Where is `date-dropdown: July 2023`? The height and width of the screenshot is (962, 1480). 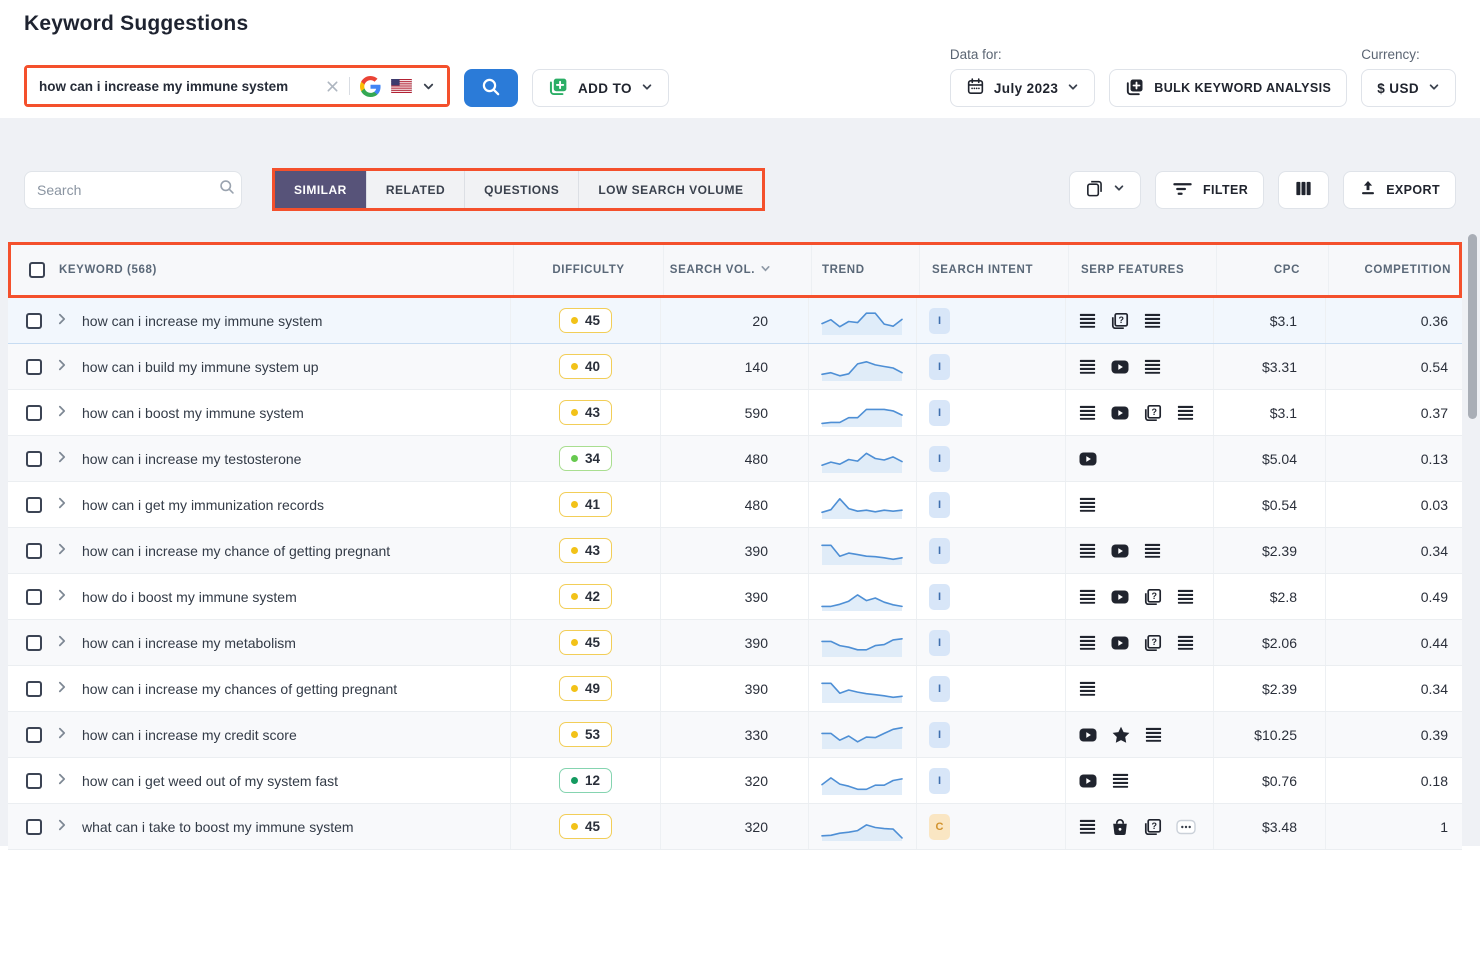
date-dropdown: July 2023 is located at coordinates (1022, 88).